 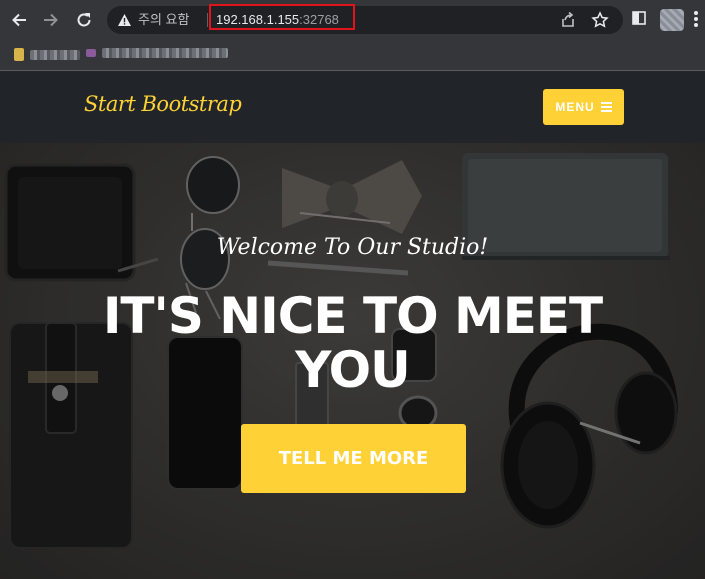 I want to click on menu-label: MENU, so click(x=575, y=107).